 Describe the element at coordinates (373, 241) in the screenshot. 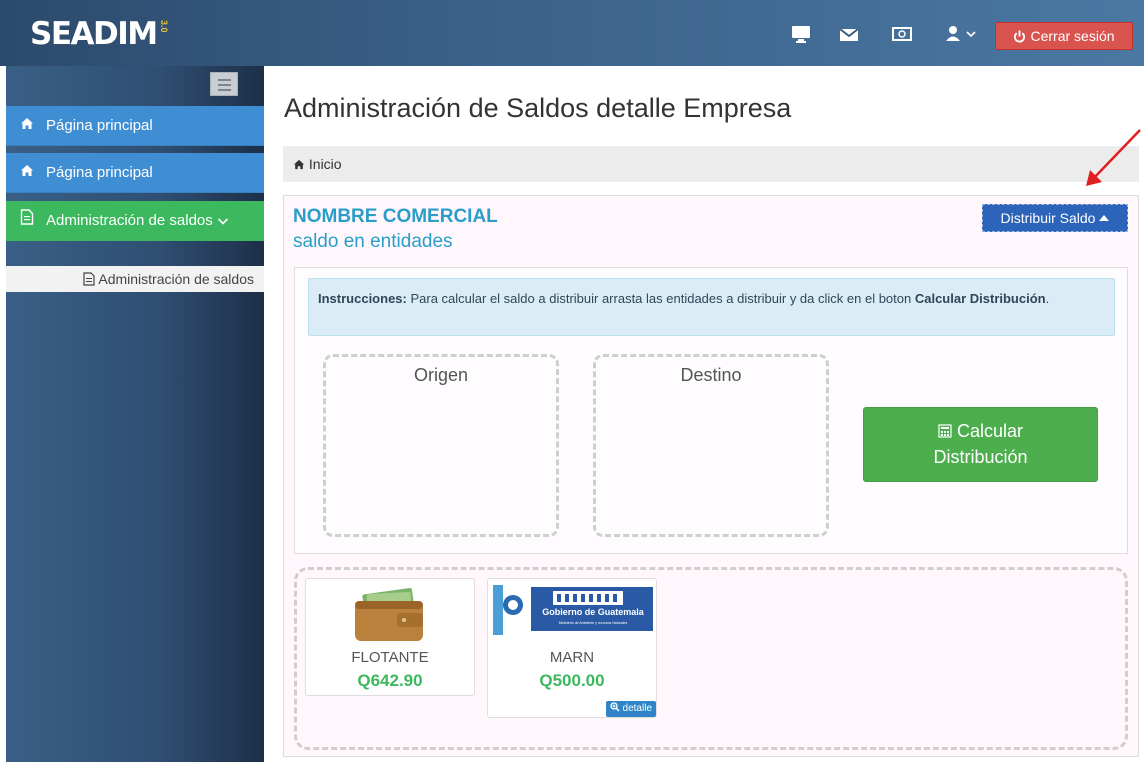

I see `panel-subtitle: saldo en entidades` at that location.